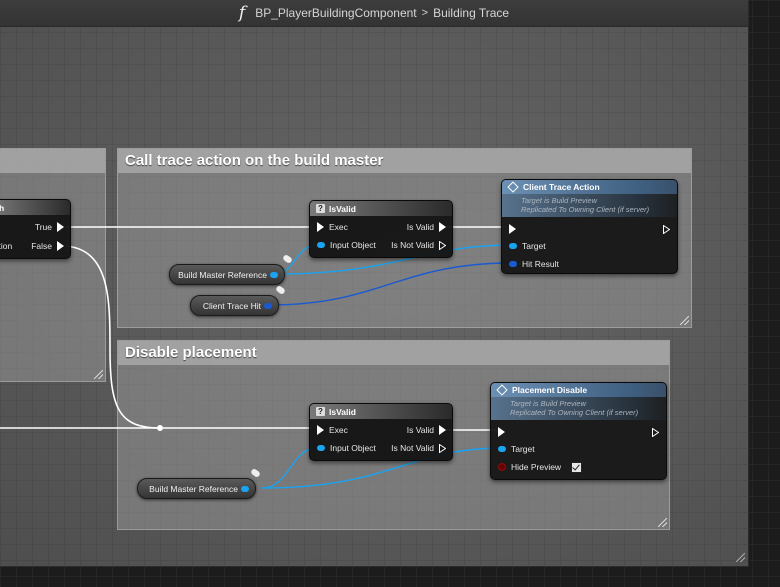  I want to click on exec-wire, so click(113, 337).